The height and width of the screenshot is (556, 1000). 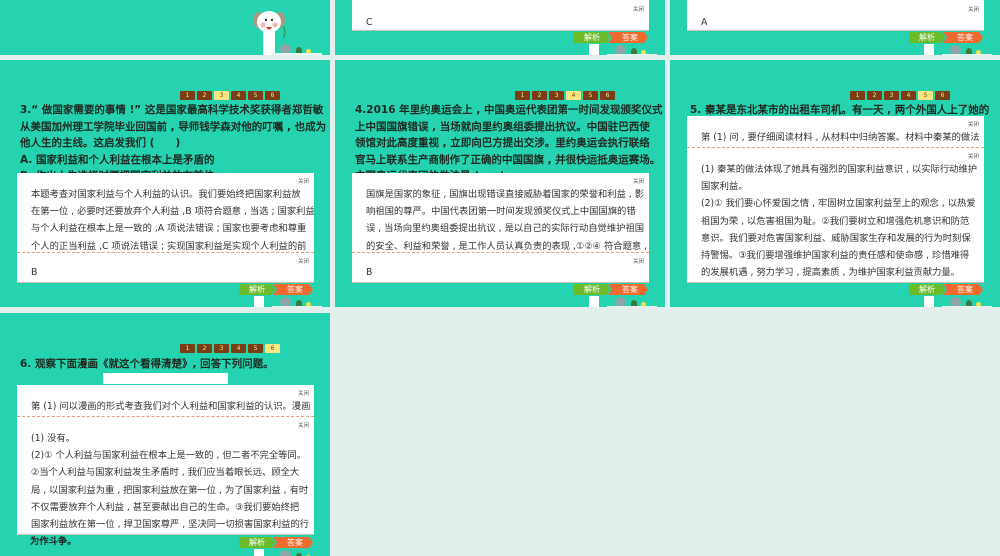 What do you see at coordinates (173, 126) in the screenshot?
I see `question-line: 从美国加州理工学院毕业回国前 , 导师钱学森对他的叮嘱 , 也成为` at bounding box center [173, 126].